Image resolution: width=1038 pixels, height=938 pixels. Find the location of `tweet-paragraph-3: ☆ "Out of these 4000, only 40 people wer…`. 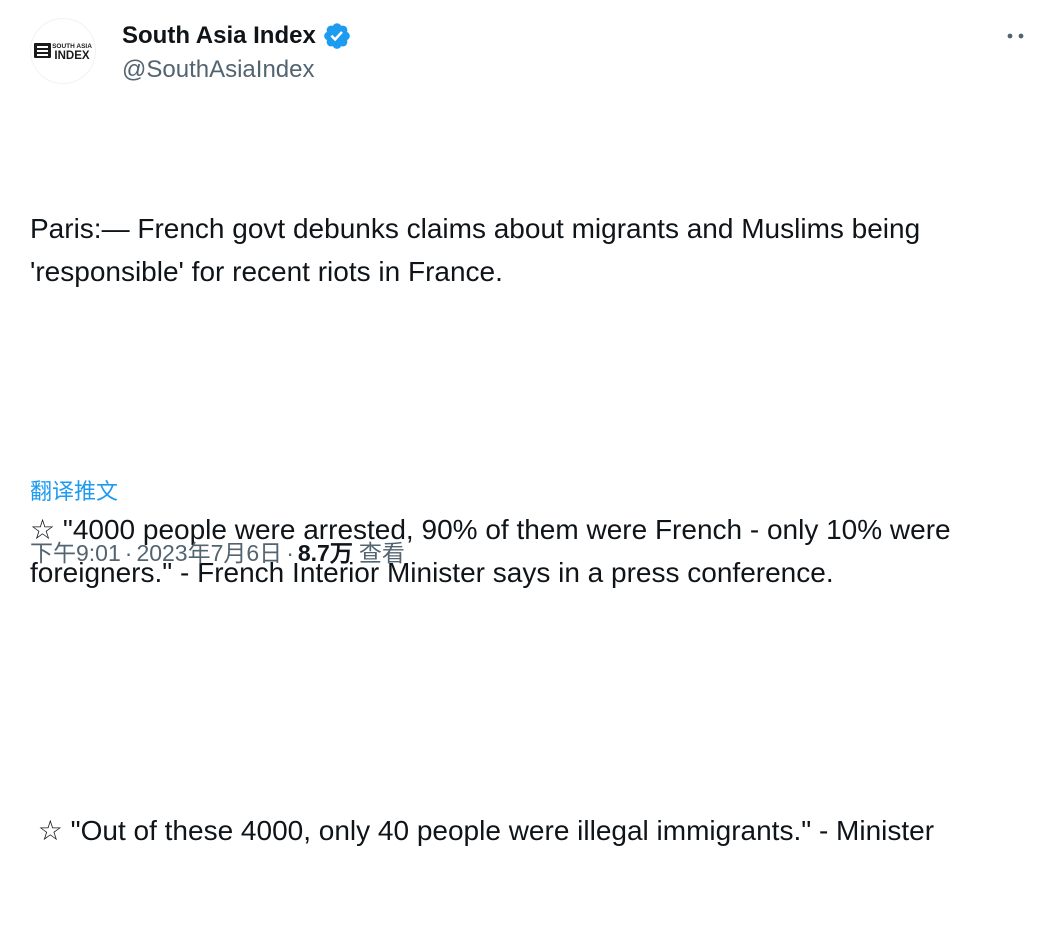

tweet-paragraph-3: ☆ "Out of these 4000, only 40 people wer… is located at coordinates (482, 830).